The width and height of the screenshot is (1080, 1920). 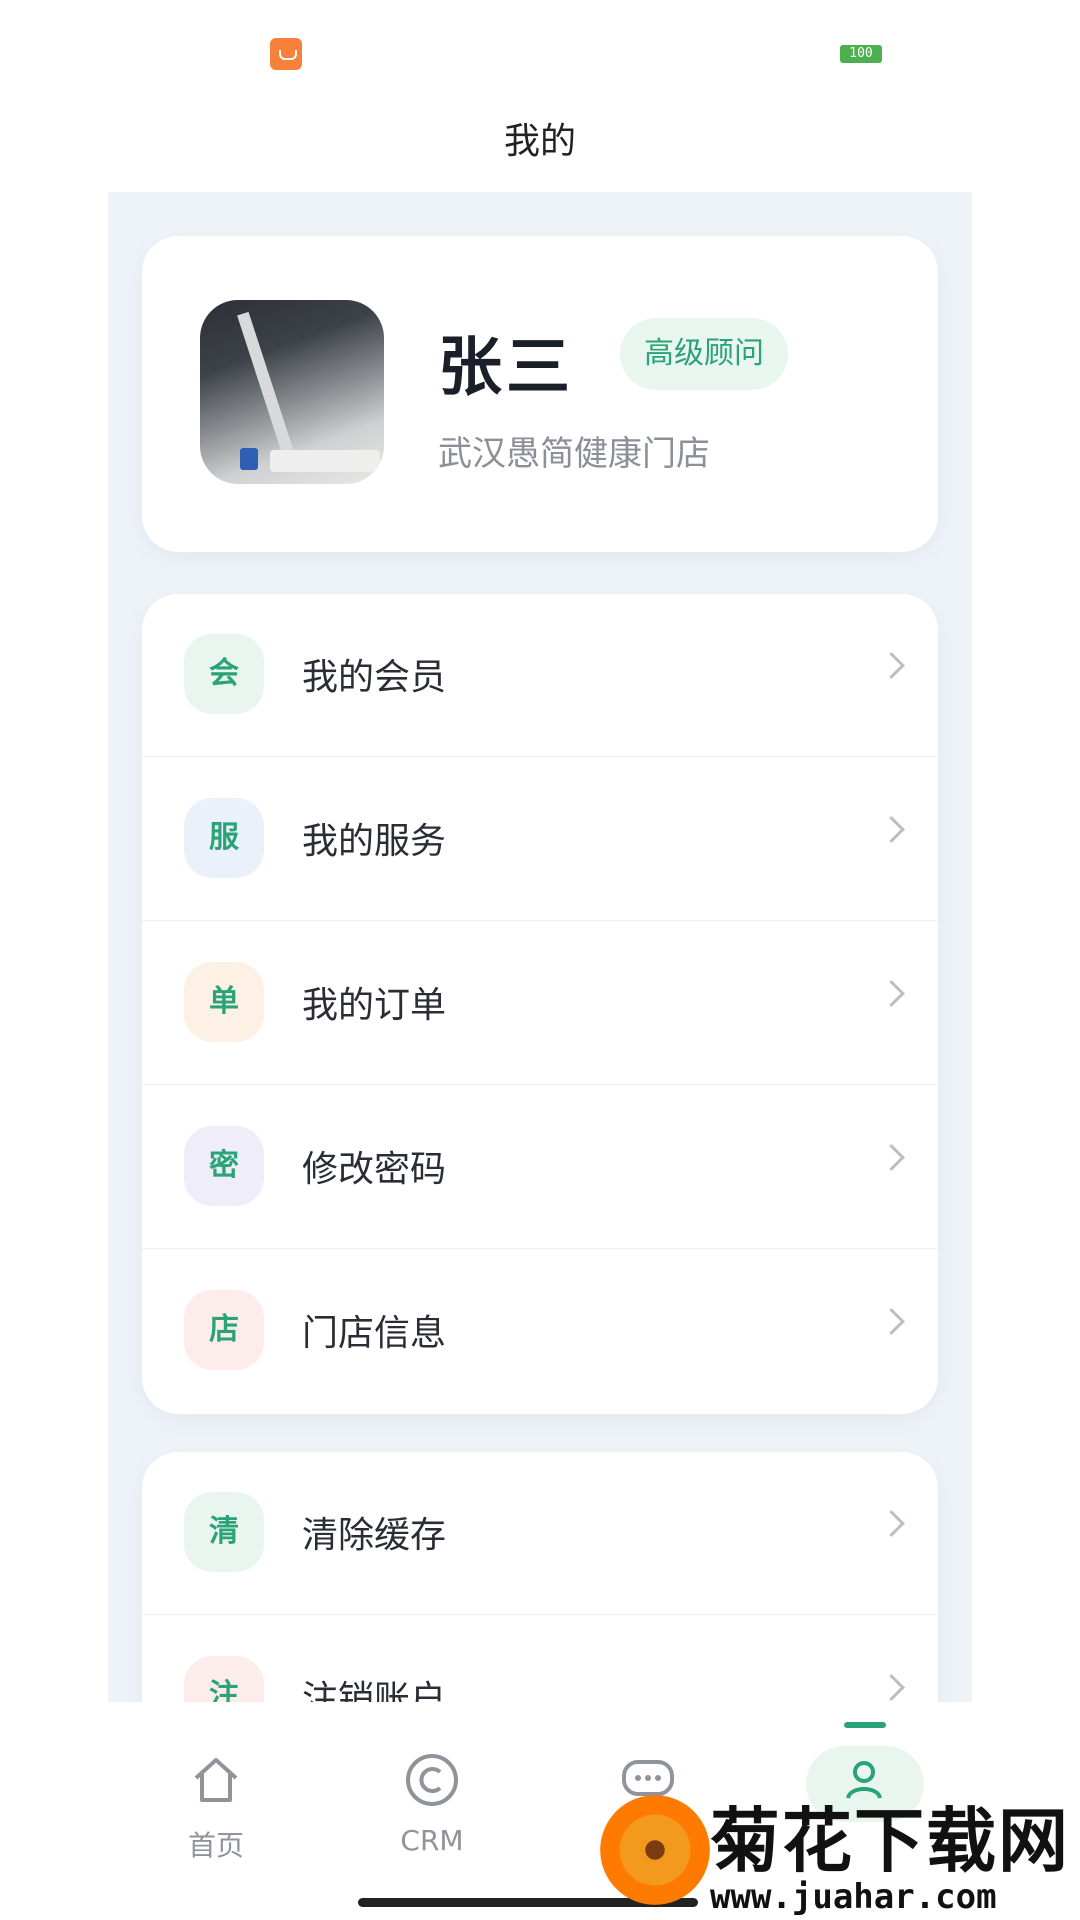 I want to click on home-icon, so click(x=216, y=1780).